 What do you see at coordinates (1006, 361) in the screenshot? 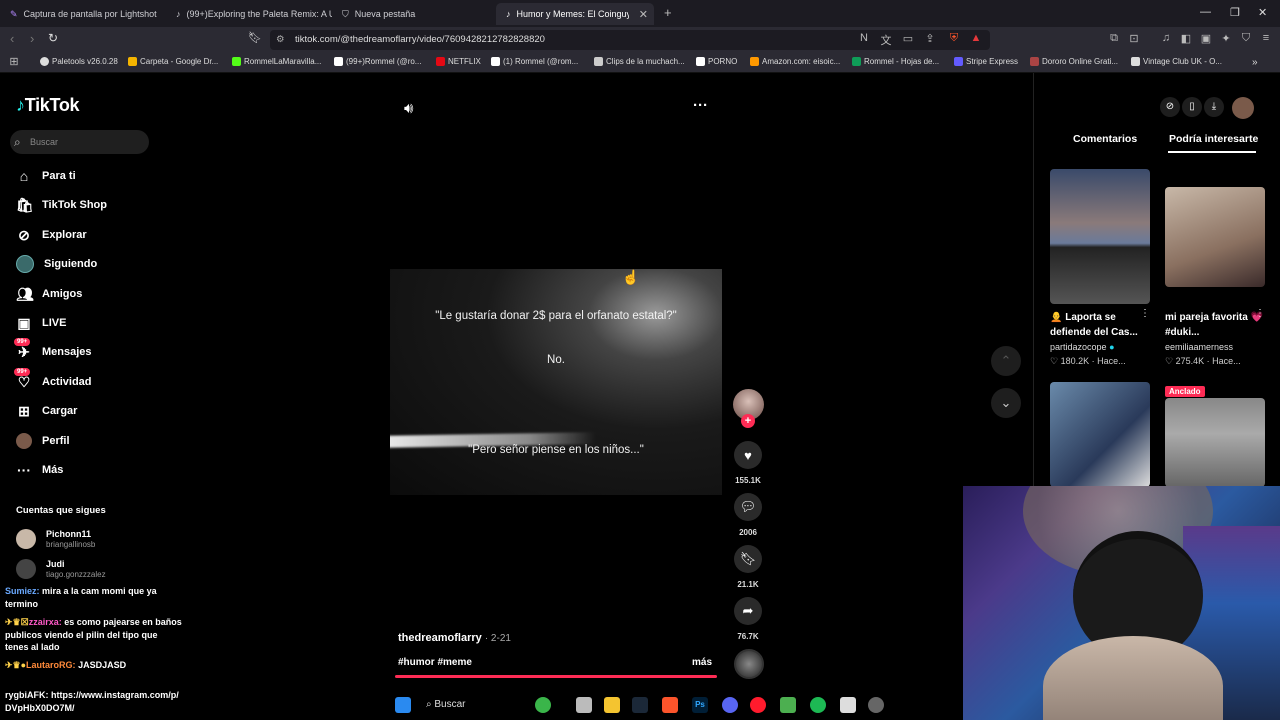
I see `previous-video-icon: ⌃` at bounding box center [1006, 361].